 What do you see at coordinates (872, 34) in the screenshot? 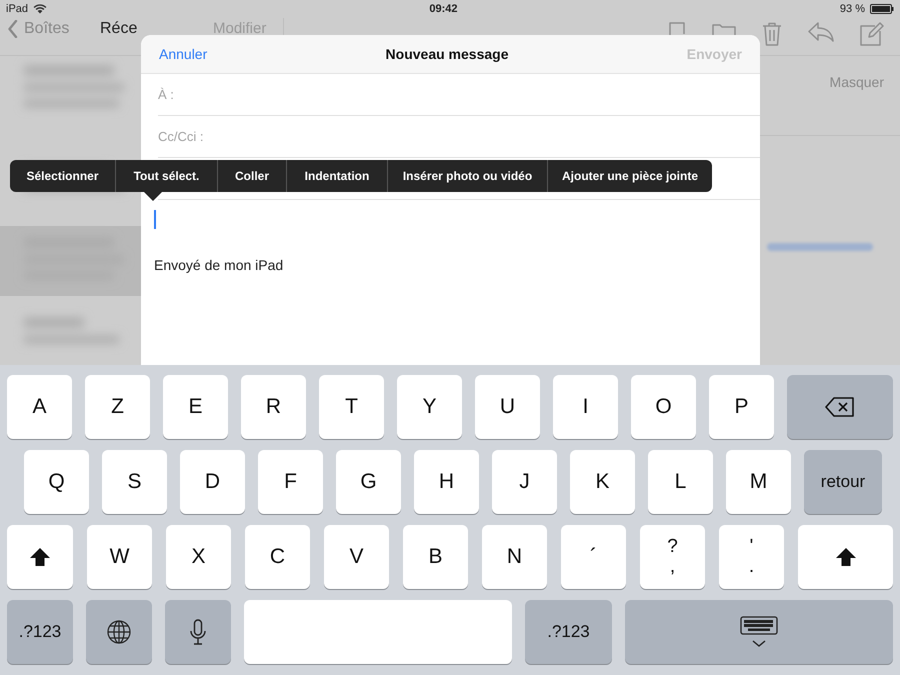
I see `compose-icon` at bounding box center [872, 34].